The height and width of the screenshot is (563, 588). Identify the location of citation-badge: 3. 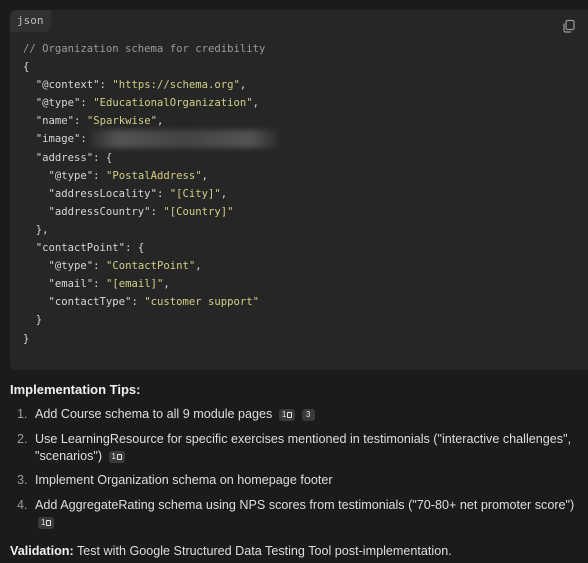
(308, 415).